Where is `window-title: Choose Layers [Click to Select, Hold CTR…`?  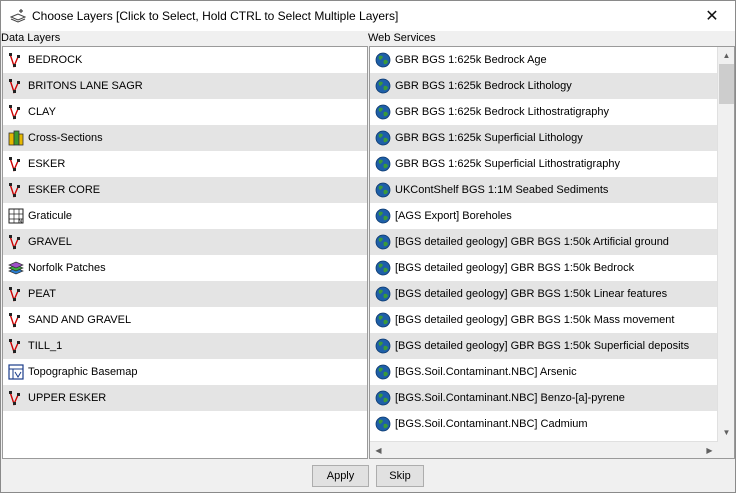
window-title: Choose Layers [Click to Select, Hold CTR… is located at coordinates (215, 16).